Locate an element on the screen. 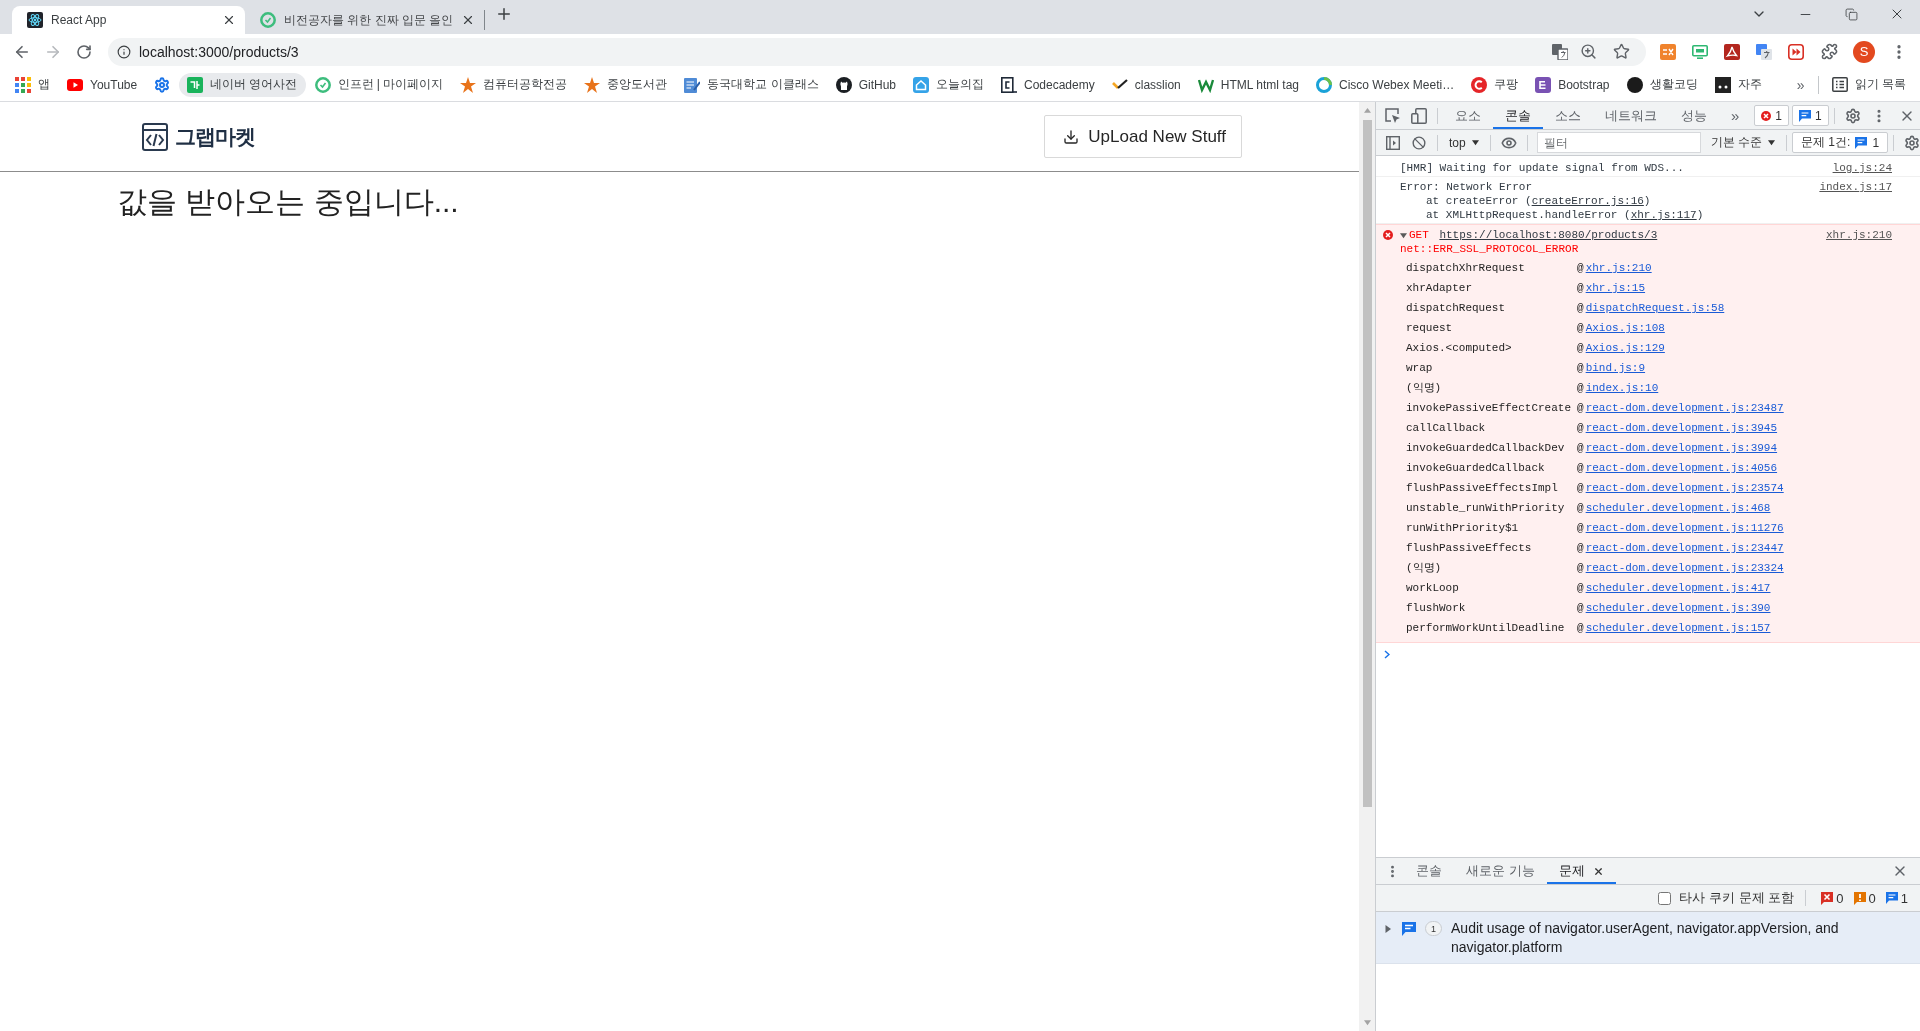 This screenshot has height=1031, width=1920. source-link: Axios.js:129 is located at coordinates (1684, 348).